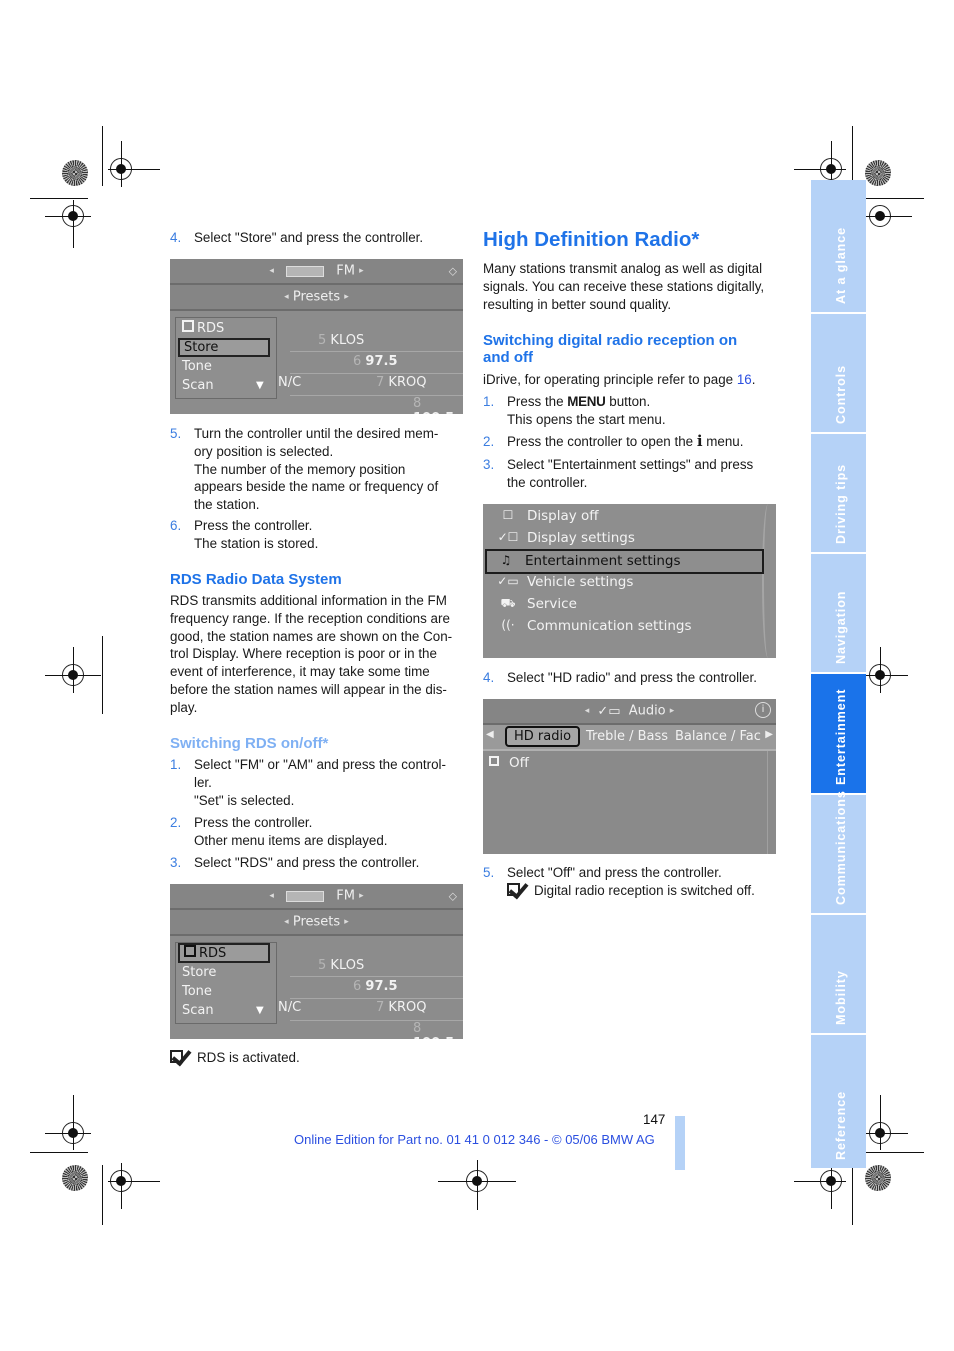  I want to click on tab-communications: Communications, so click(838, 851).